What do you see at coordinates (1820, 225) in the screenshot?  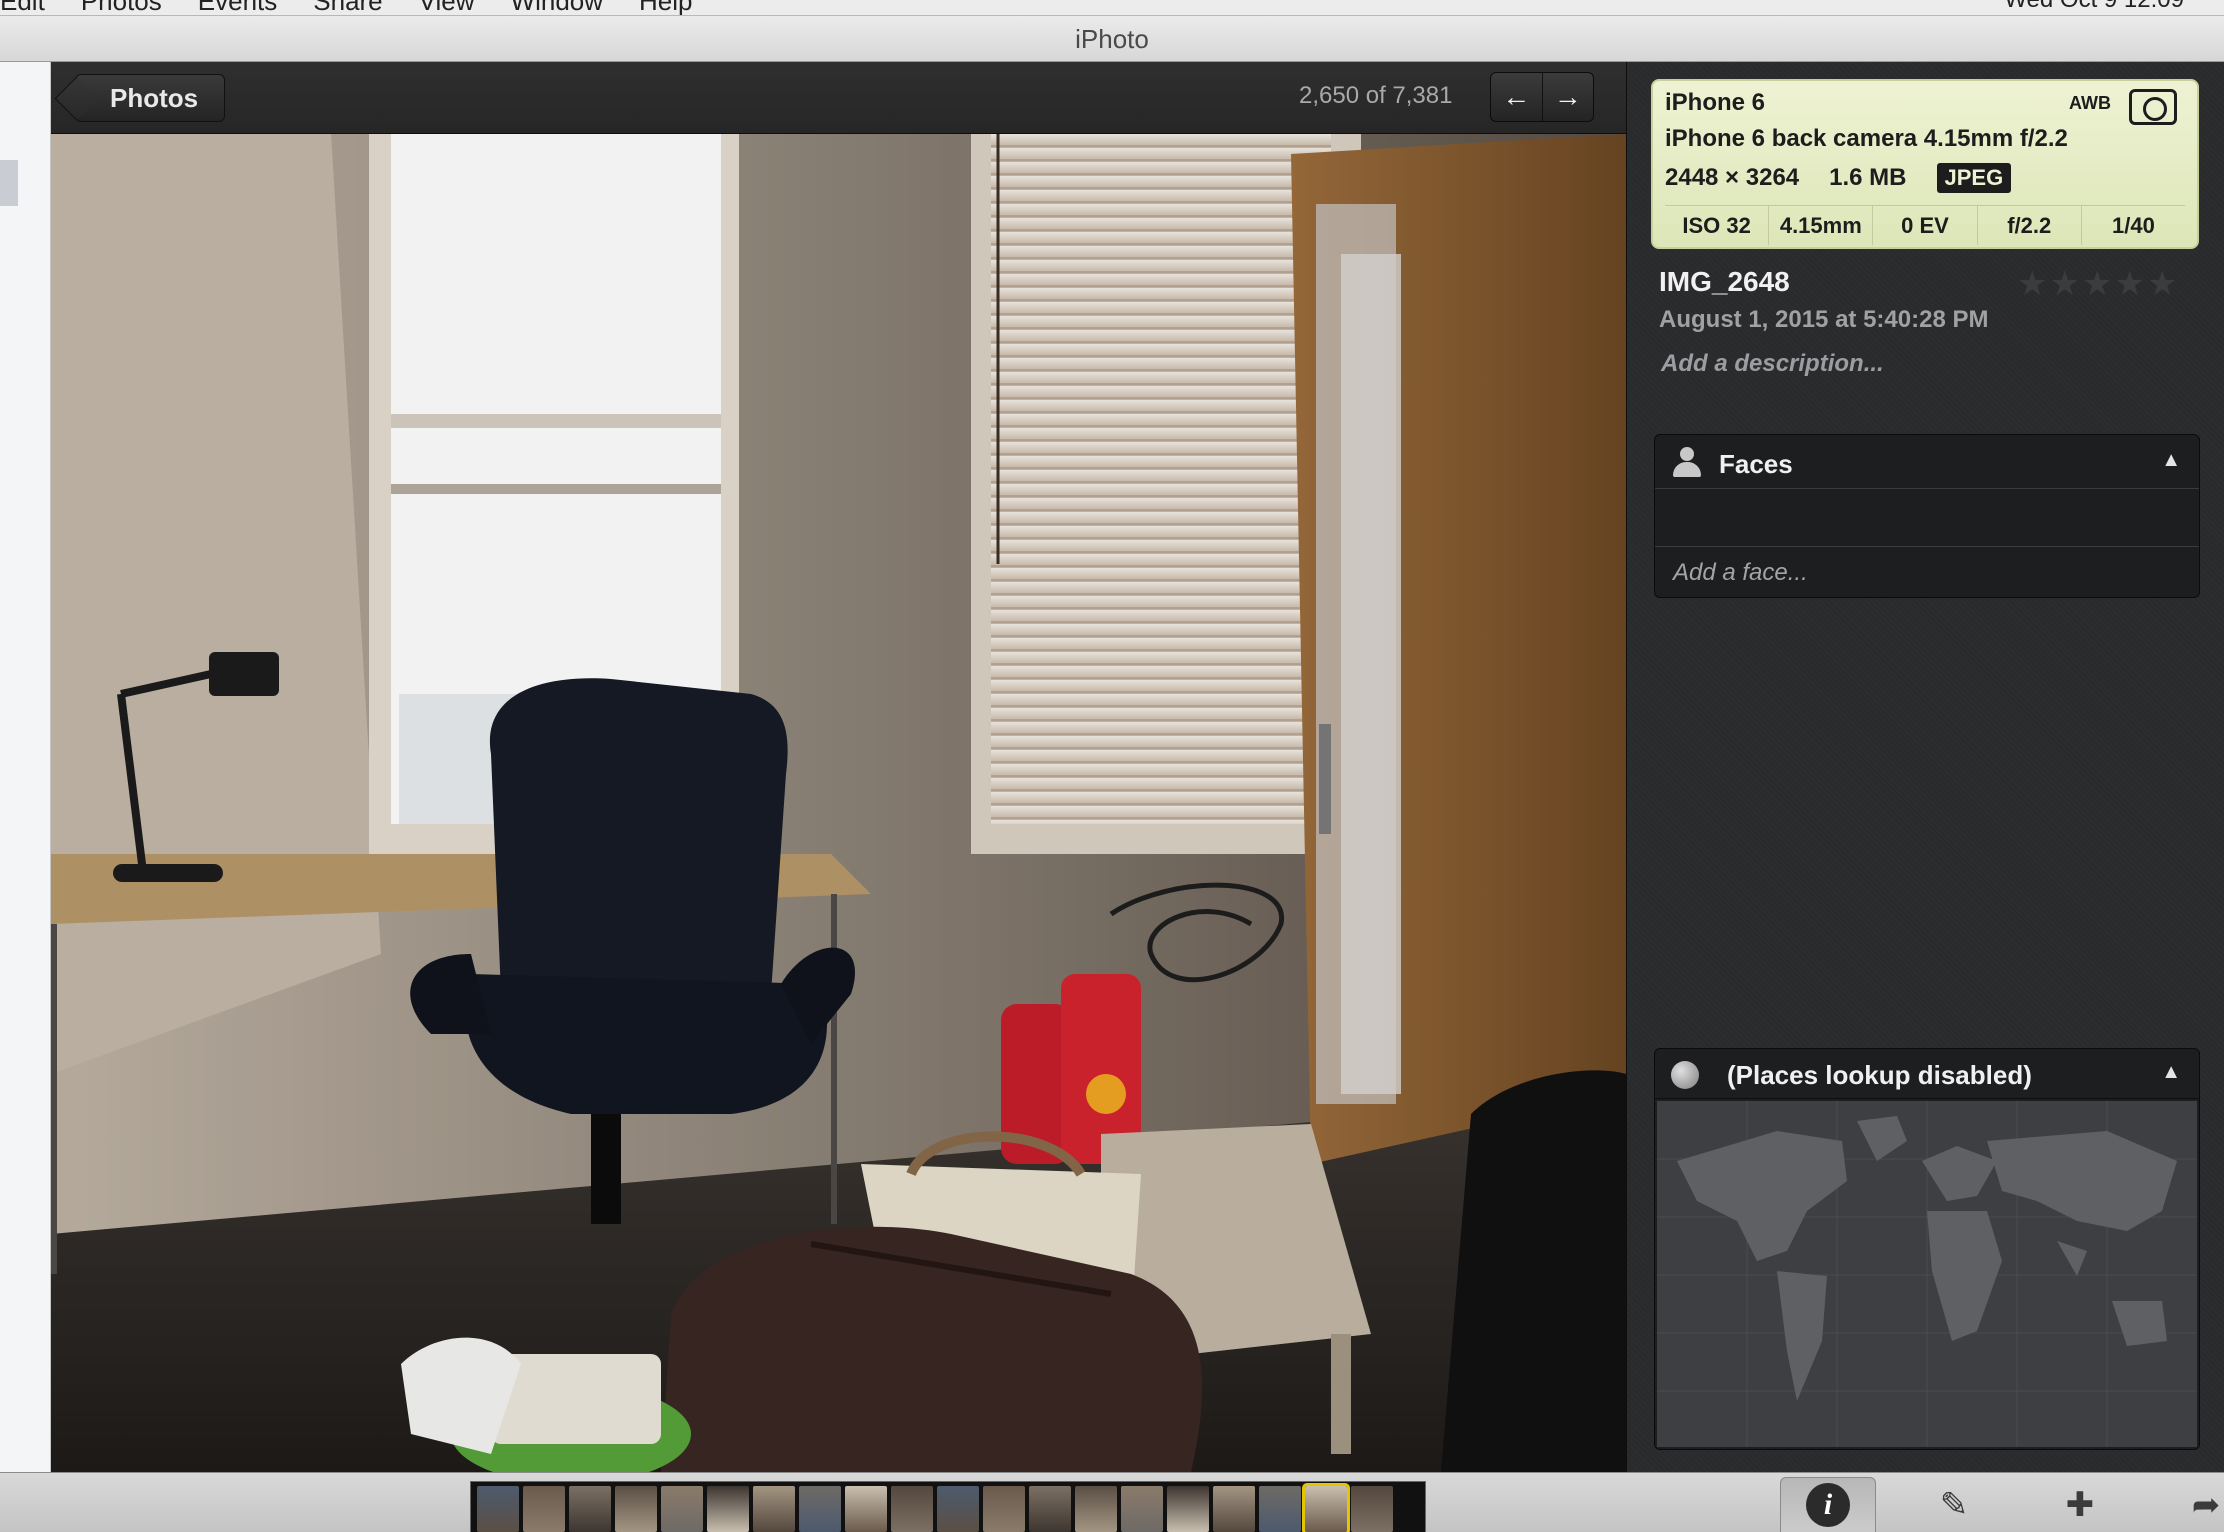 I see `exif-focal-length: 4.15mm` at bounding box center [1820, 225].